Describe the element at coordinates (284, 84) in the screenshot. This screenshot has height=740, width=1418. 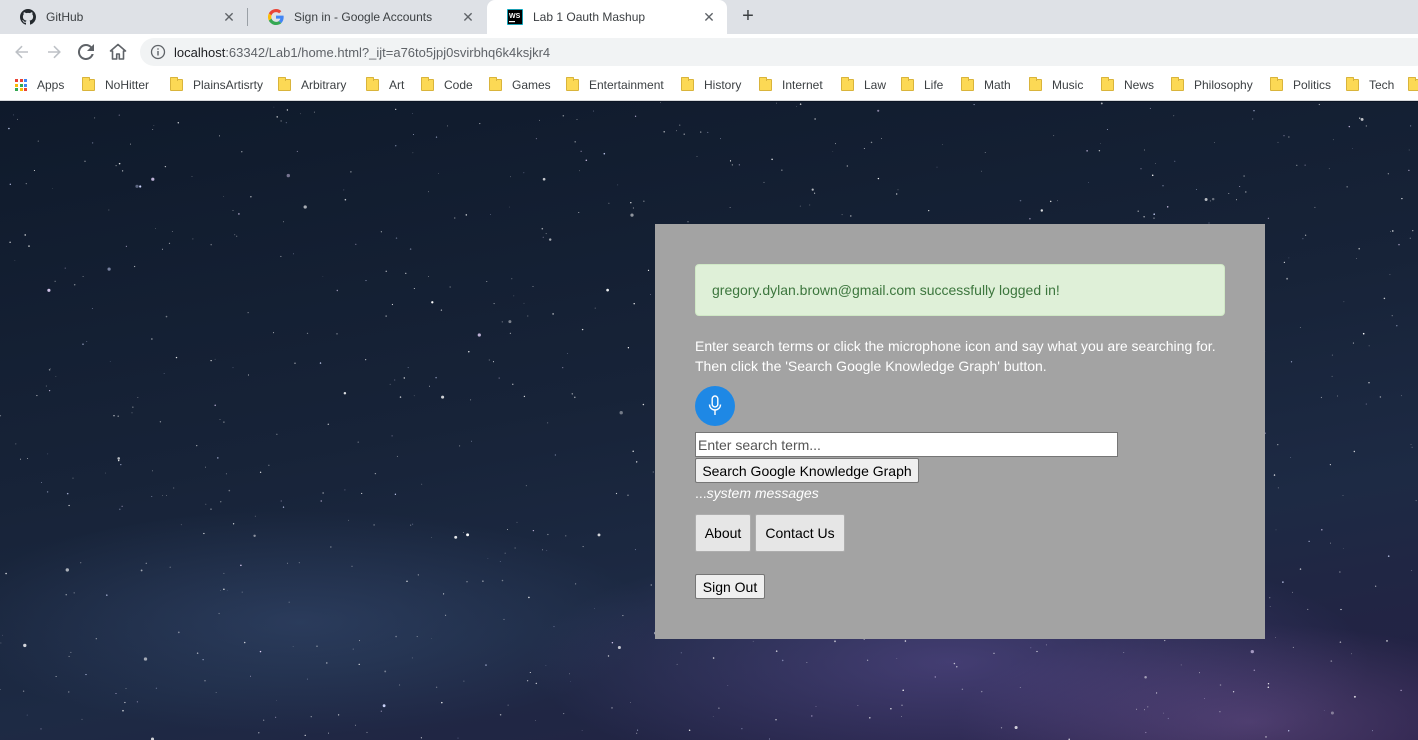
I see `folder-icon` at that location.